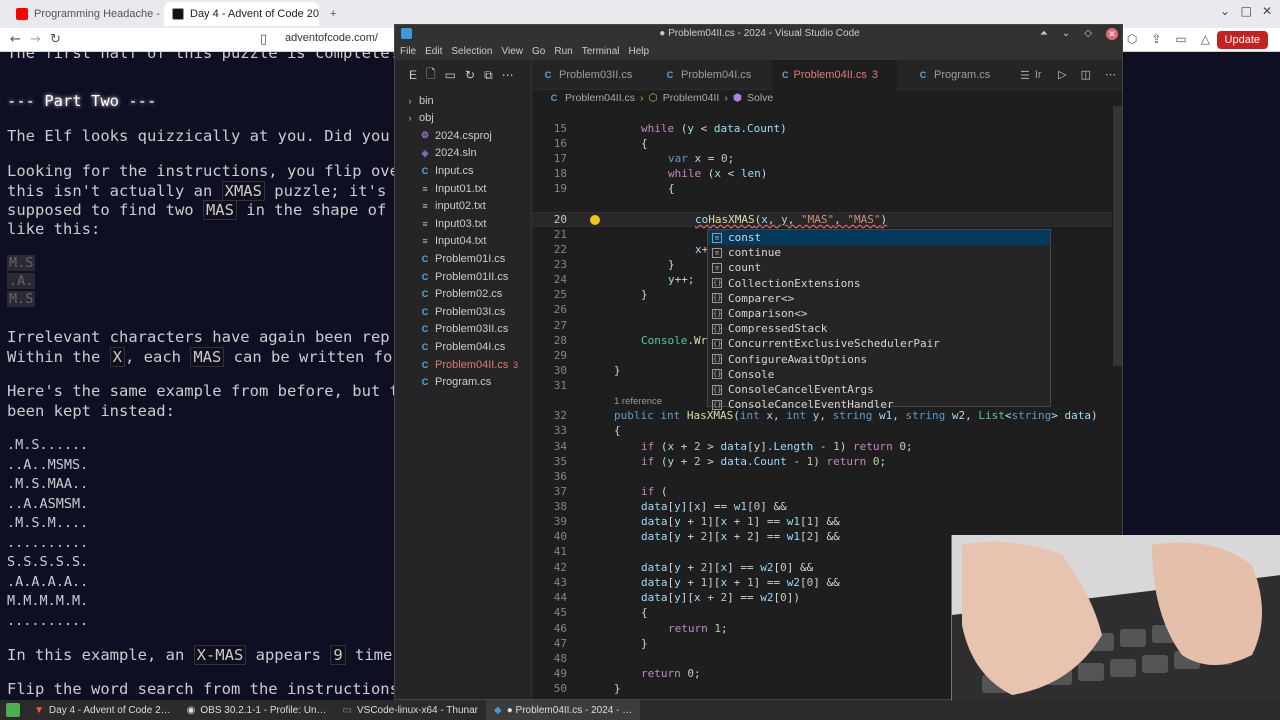  What do you see at coordinates (178, 14) in the screenshot?
I see `aoc-favicon-icon` at bounding box center [178, 14].